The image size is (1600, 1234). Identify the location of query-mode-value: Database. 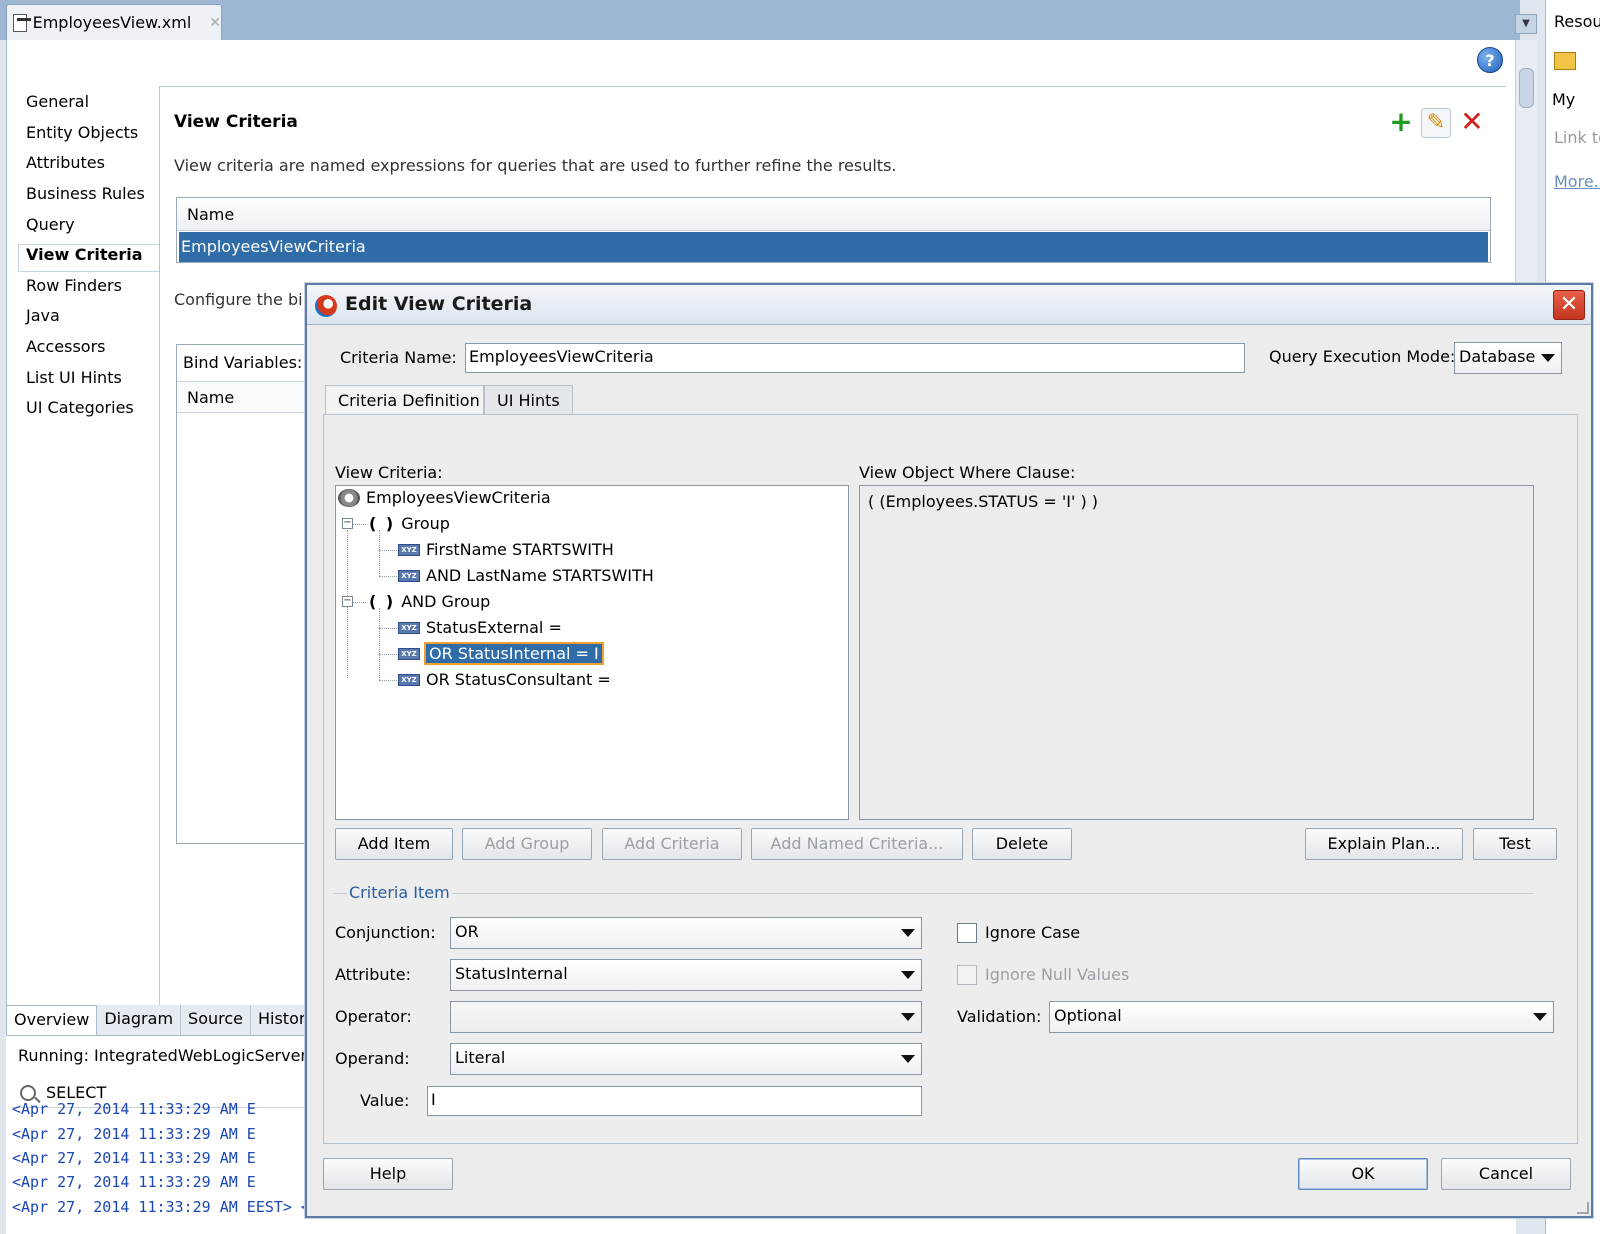
(1497, 356).